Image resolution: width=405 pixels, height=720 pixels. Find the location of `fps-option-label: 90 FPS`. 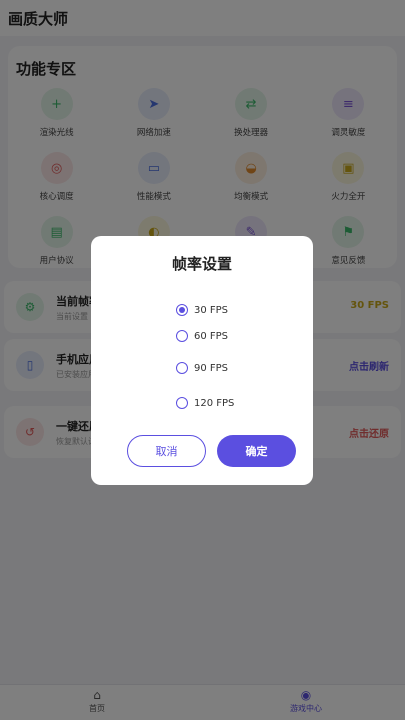

fps-option-label: 90 FPS is located at coordinates (211, 368).